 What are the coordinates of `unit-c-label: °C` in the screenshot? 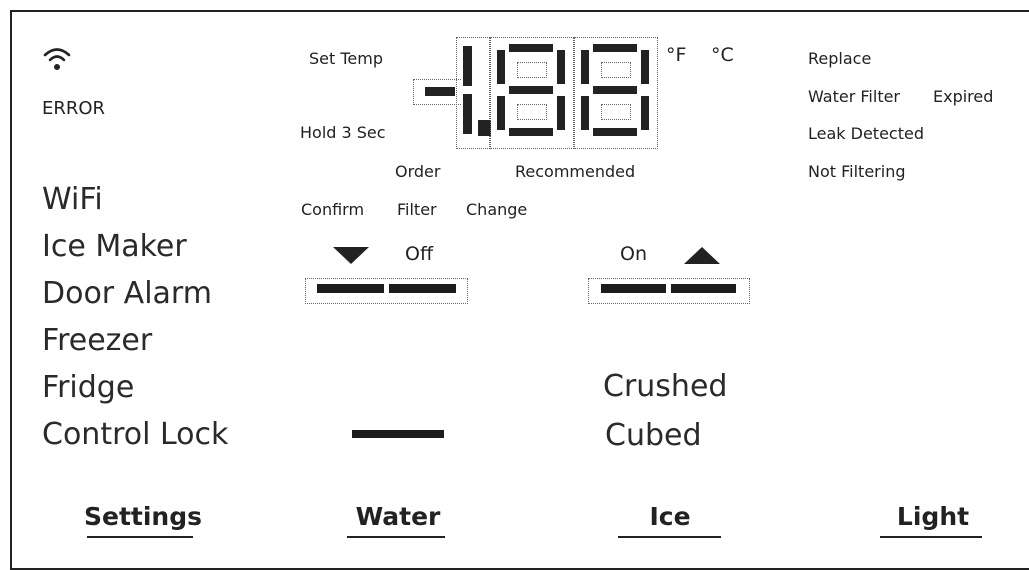 It's located at (722, 55).